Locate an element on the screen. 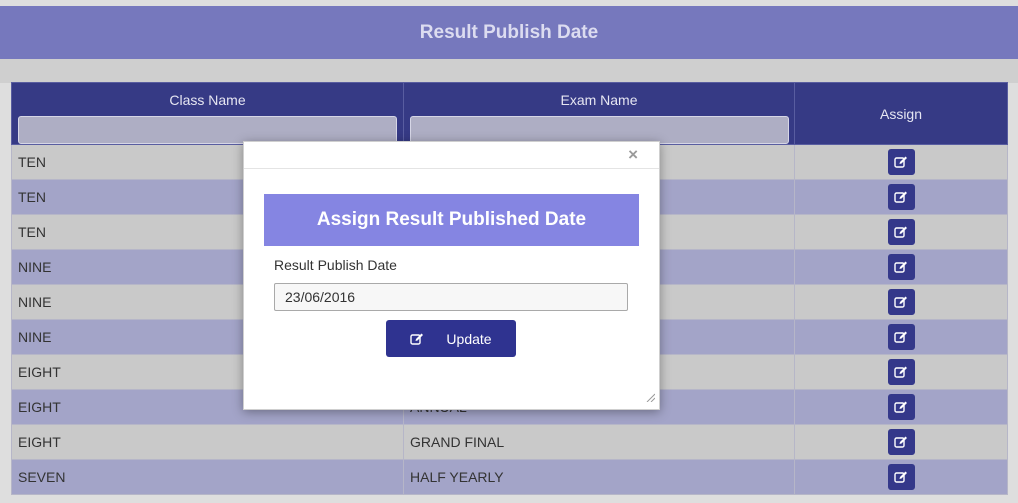  update-button-label: Update is located at coordinates (469, 338).